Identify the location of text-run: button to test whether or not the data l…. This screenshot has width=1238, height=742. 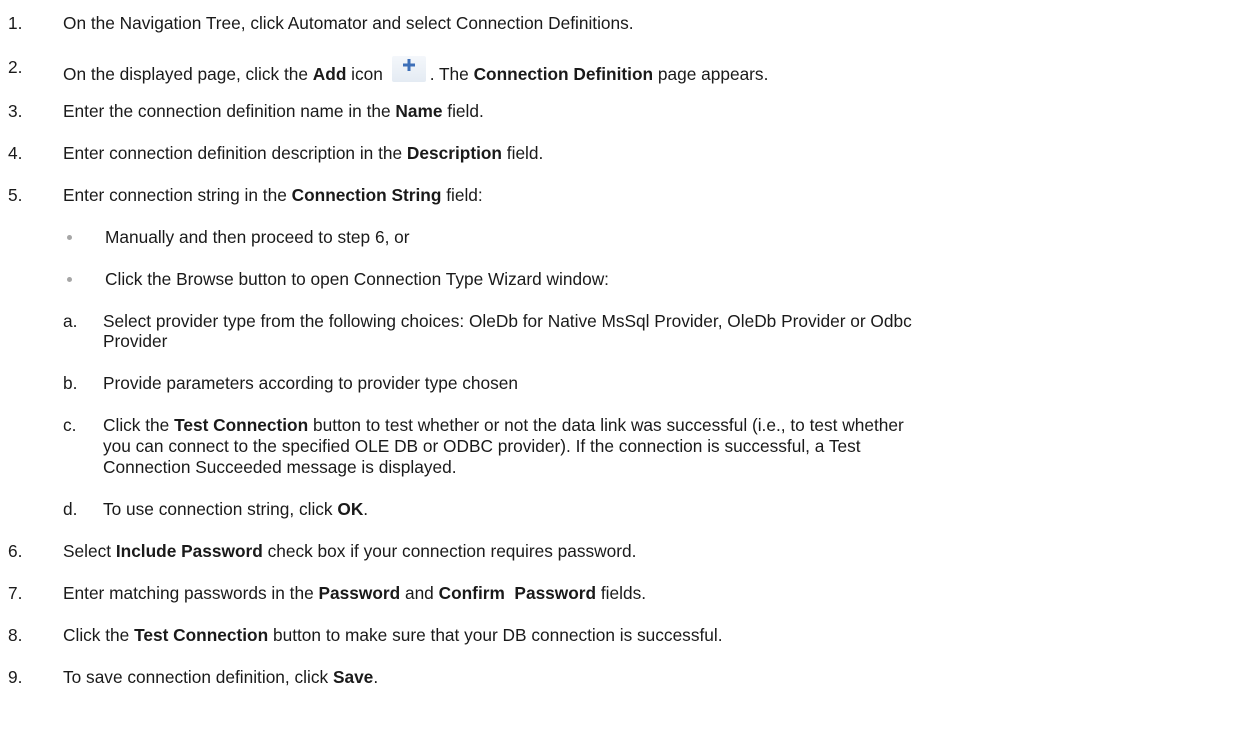
(606, 425).